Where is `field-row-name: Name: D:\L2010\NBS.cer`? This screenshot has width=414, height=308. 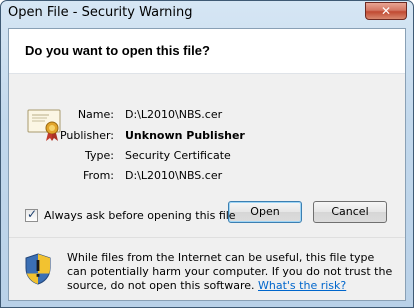
field-row-name: Name: D:\L2010\NBS.cer is located at coordinates (207, 116).